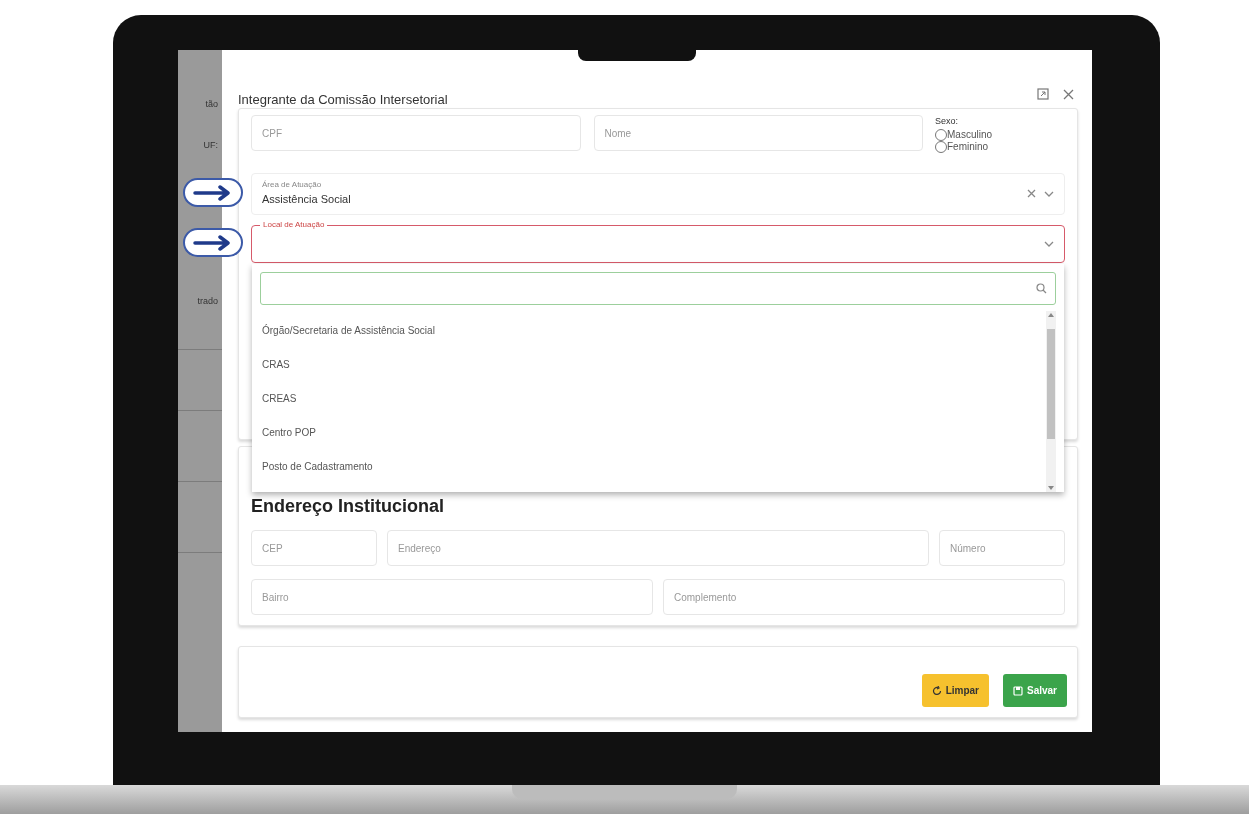  Describe the element at coordinates (343, 100) in the screenshot. I see `modal-title: Integrante da Comissão Intersetorial` at that location.